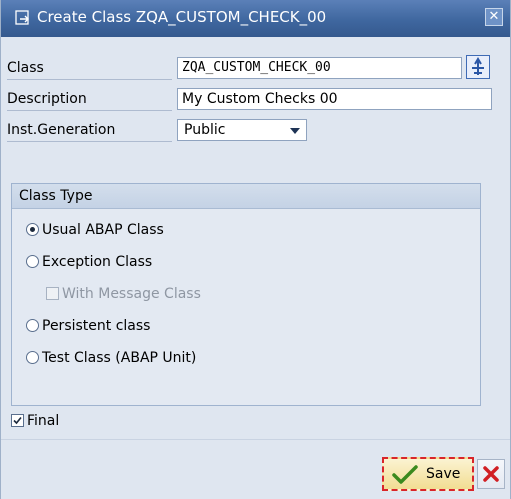 This screenshot has height=499, width=511. Describe the element at coordinates (17, 420) in the screenshot. I see `checkbox-checked-icon` at that location.